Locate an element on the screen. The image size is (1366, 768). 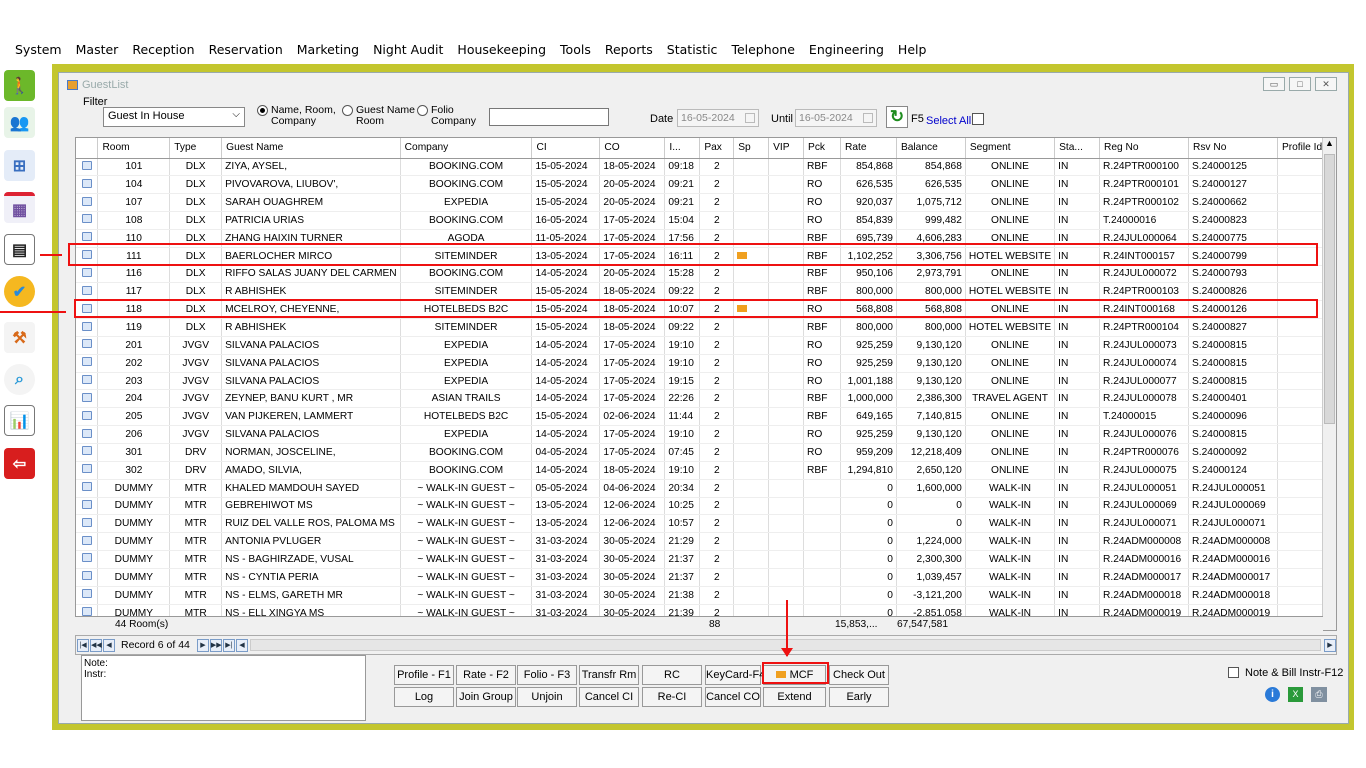
menu-item-engineering: Engineering is located at coordinates (846, 49).